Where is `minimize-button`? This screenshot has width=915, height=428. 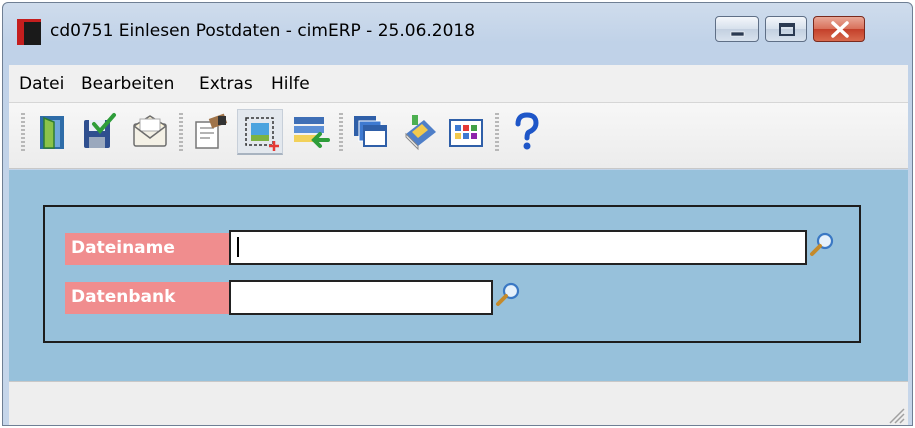 minimize-button is located at coordinates (737, 29).